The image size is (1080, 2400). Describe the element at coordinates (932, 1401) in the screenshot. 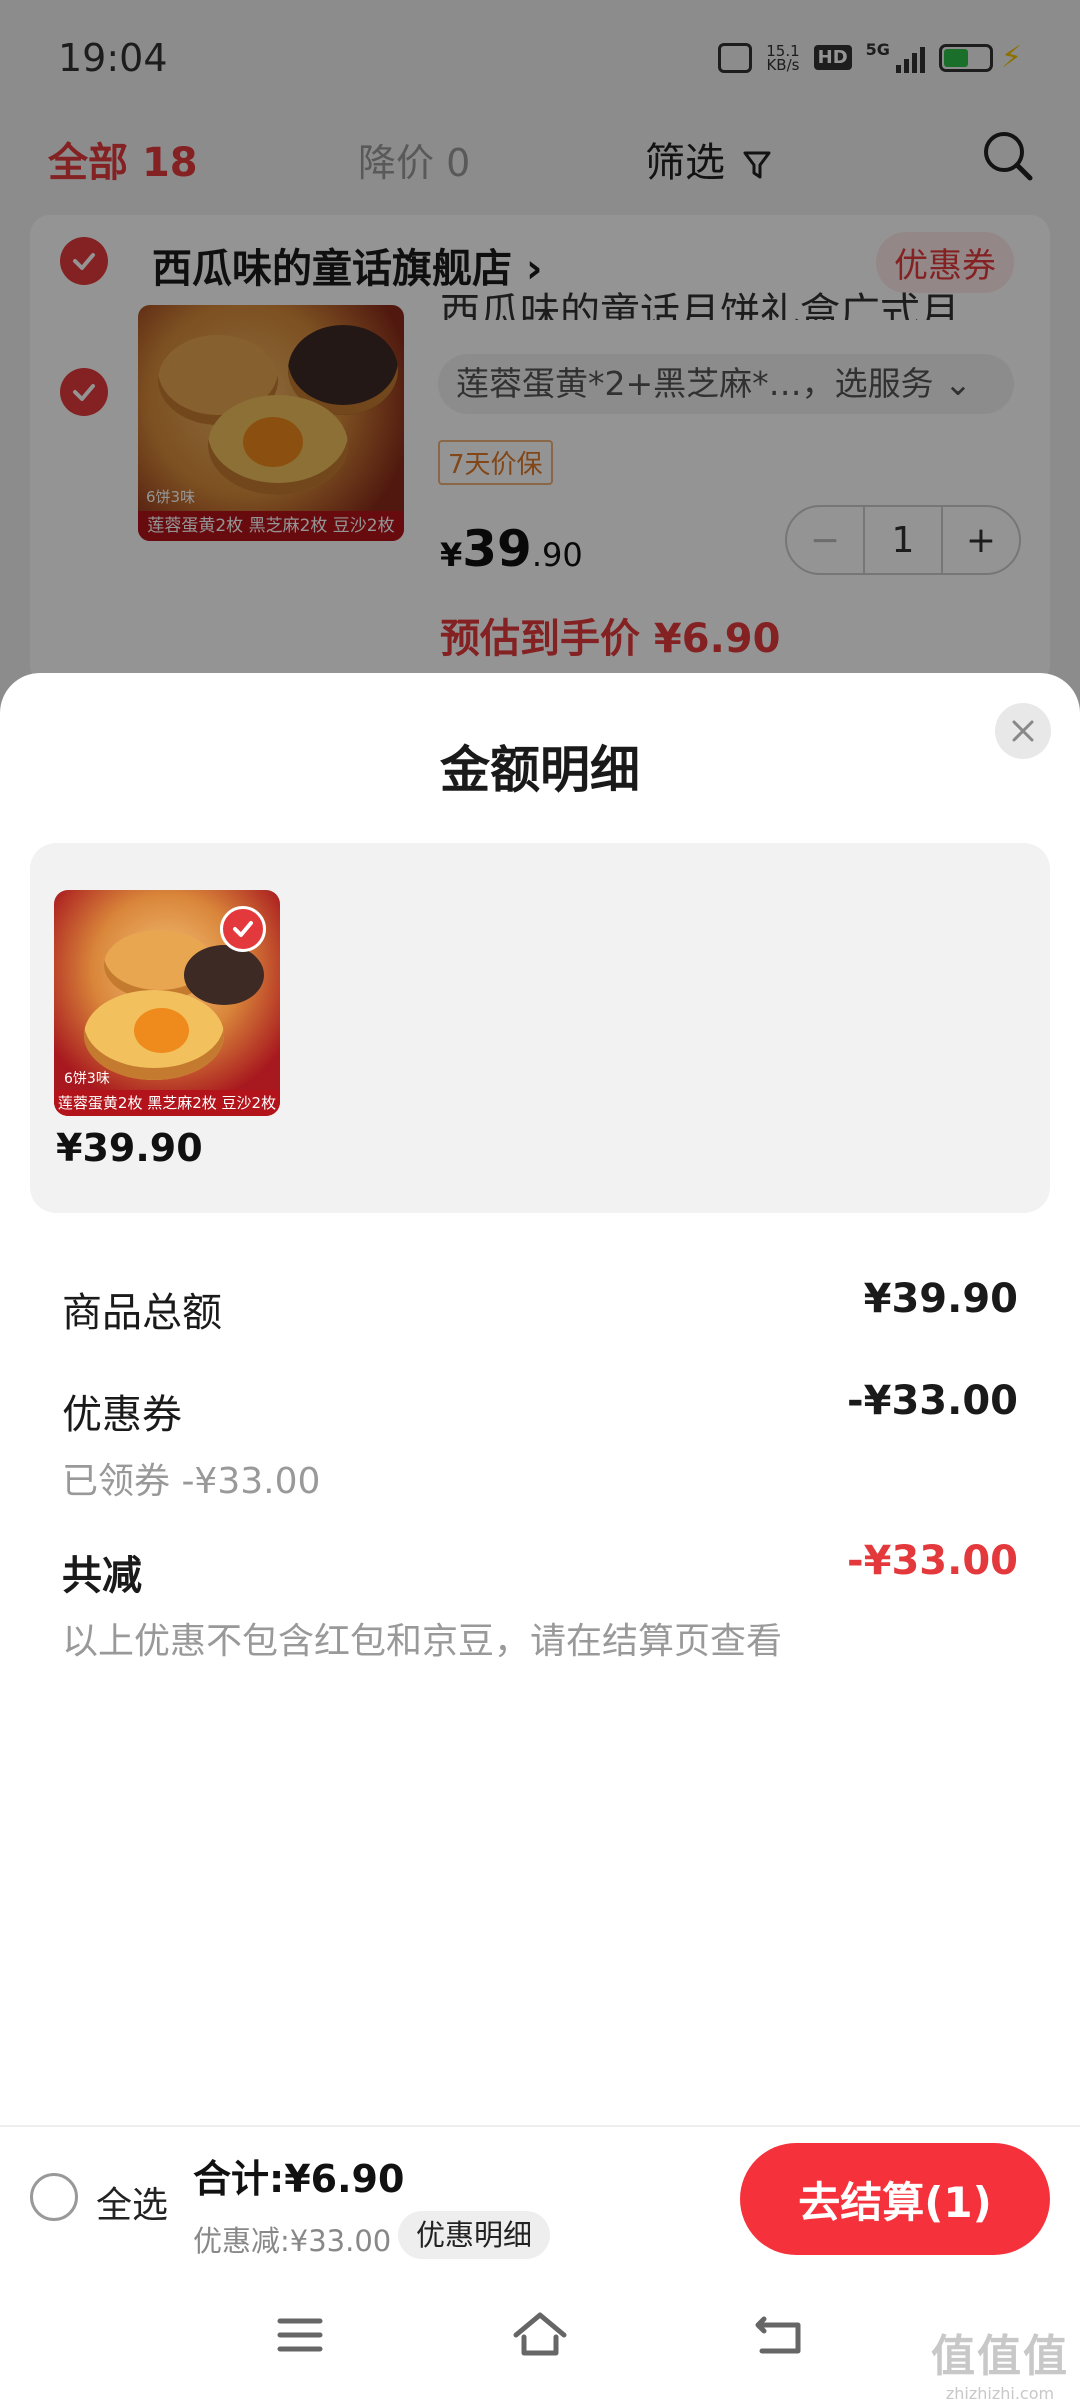

I see `coupon-value: -¥33.00` at that location.